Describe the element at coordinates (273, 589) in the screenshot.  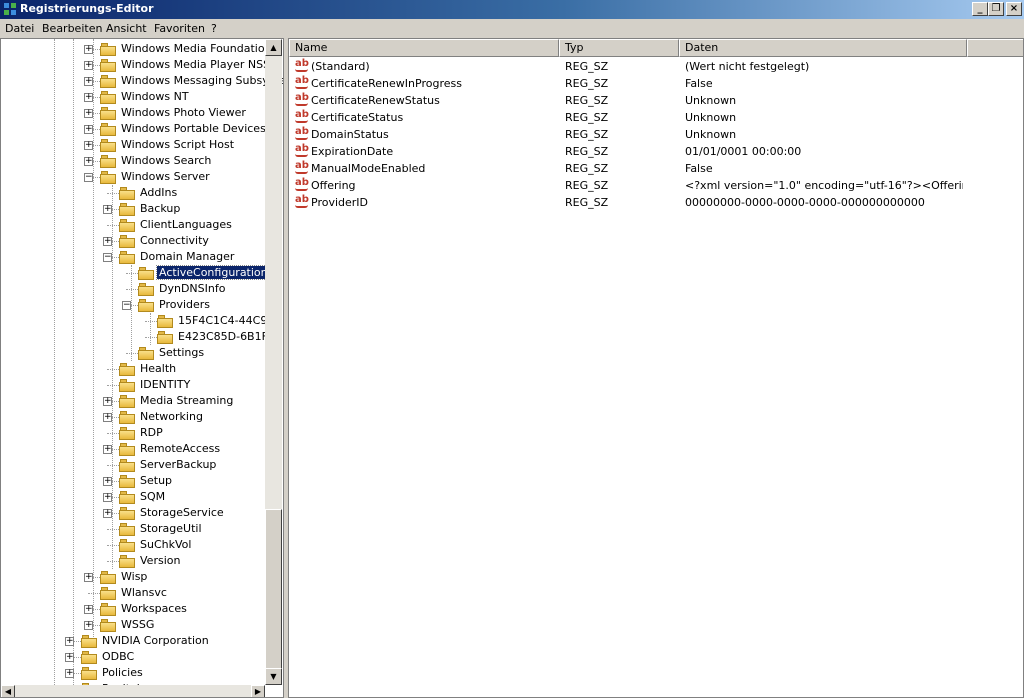
I see `tree-scrollbar-thumb` at that location.